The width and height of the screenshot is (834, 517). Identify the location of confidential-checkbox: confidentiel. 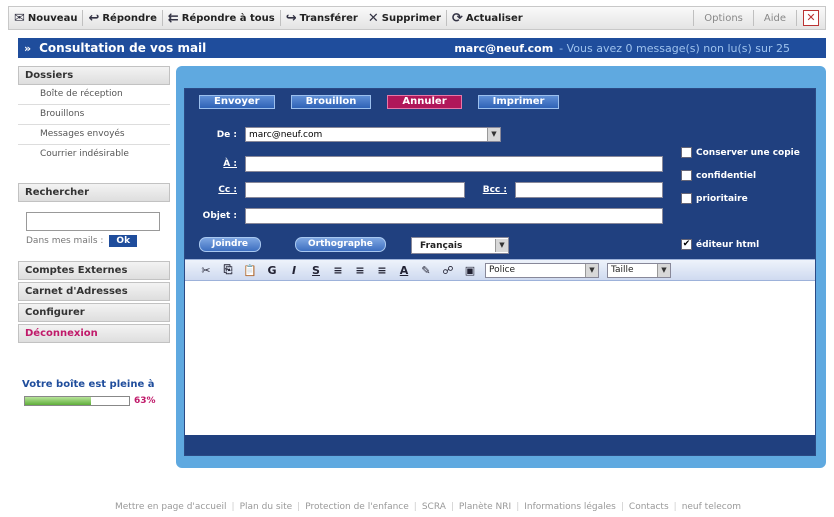
(718, 175).